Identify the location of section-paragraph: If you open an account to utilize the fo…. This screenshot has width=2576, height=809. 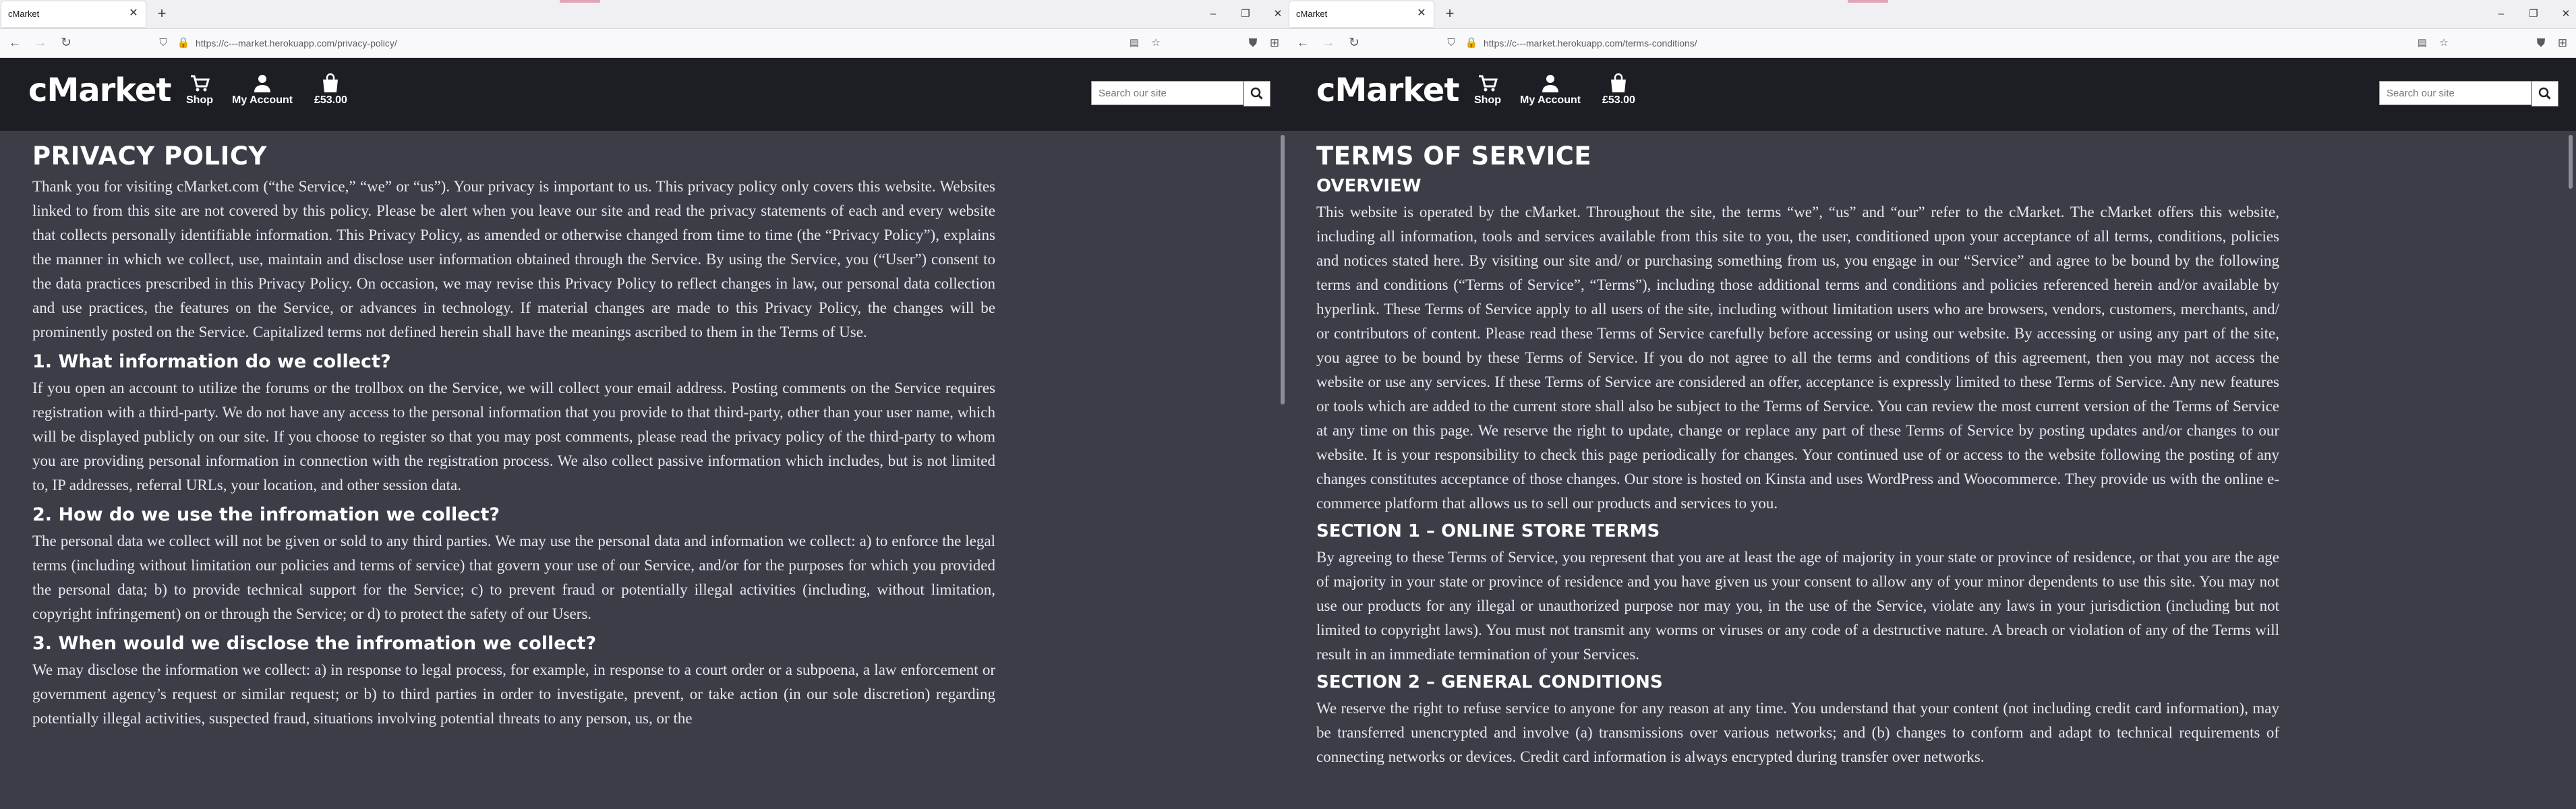
(513, 436).